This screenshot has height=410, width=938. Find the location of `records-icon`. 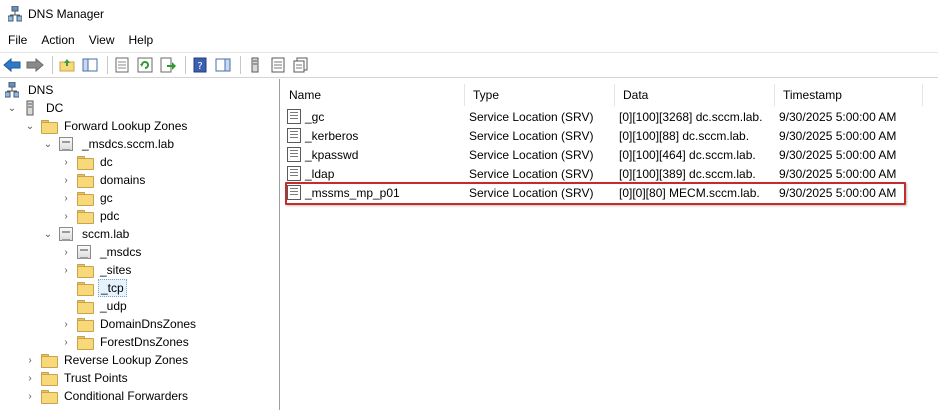

records-icon is located at coordinates (301, 65).